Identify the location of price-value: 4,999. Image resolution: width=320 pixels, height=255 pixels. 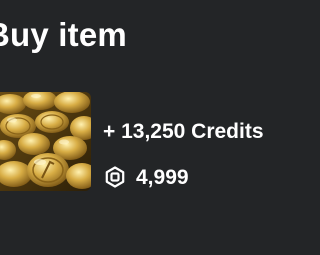
(162, 177).